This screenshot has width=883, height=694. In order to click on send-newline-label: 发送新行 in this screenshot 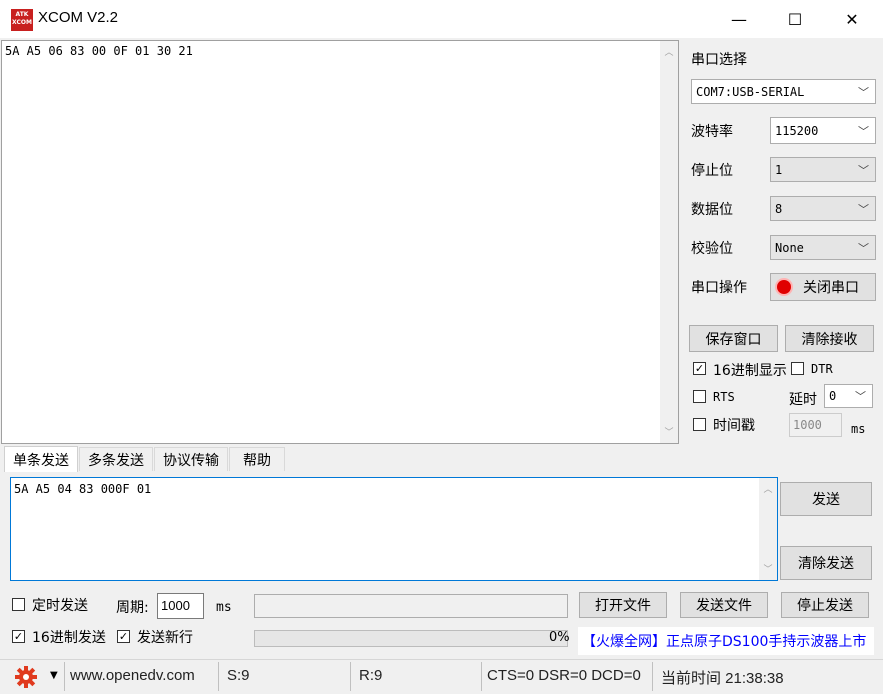, I will do `click(165, 638)`.